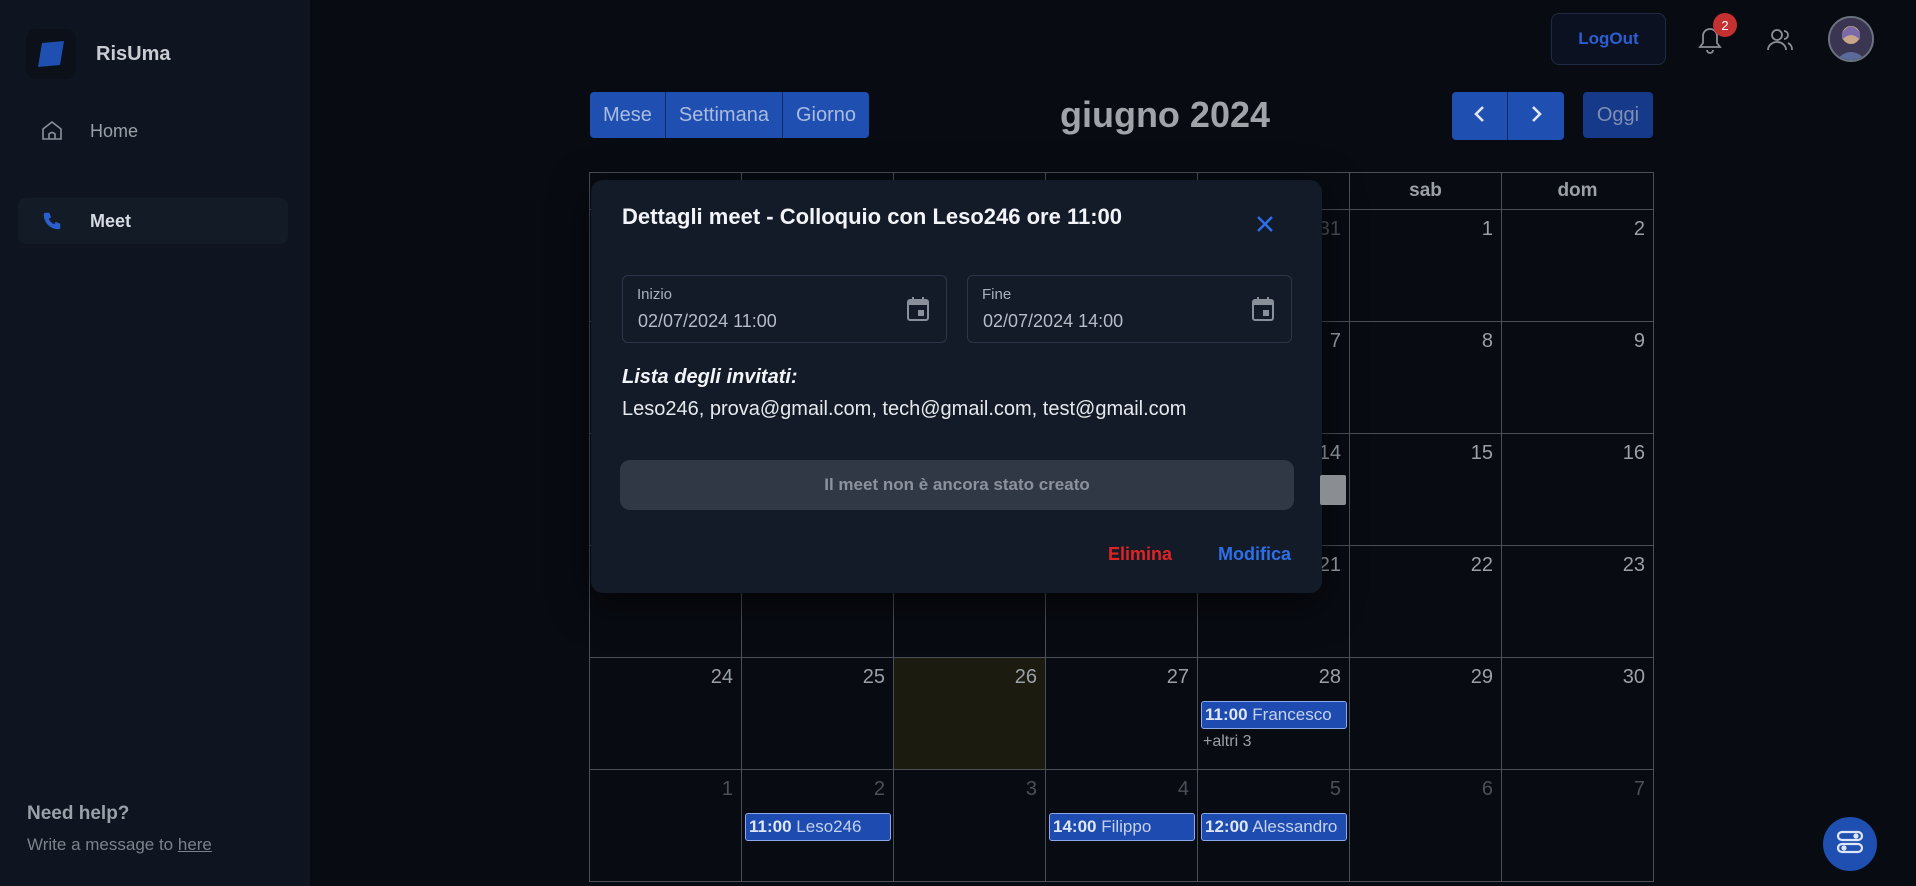 This screenshot has width=1916, height=886. I want to click on end-date-value: 02/07/2024 14:00, so click(1053, 321).